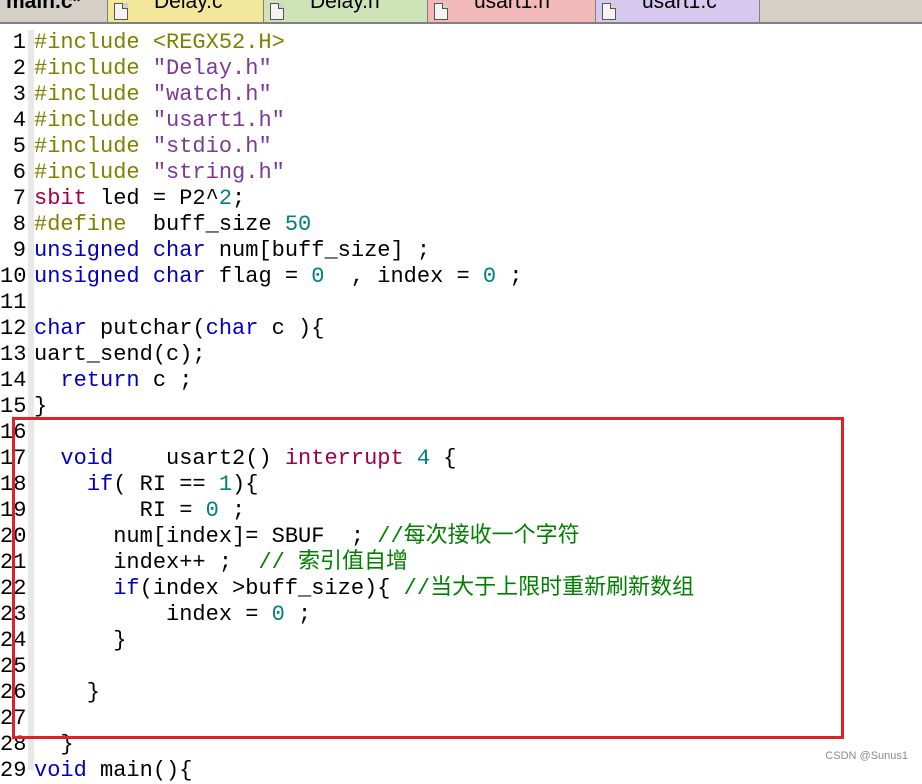 The height and width of the screenshot is (784, 922). Describe the element at coordinates (512, 11) in the screenshot. I see `tab-usart1-h: usart1.h` at that location.